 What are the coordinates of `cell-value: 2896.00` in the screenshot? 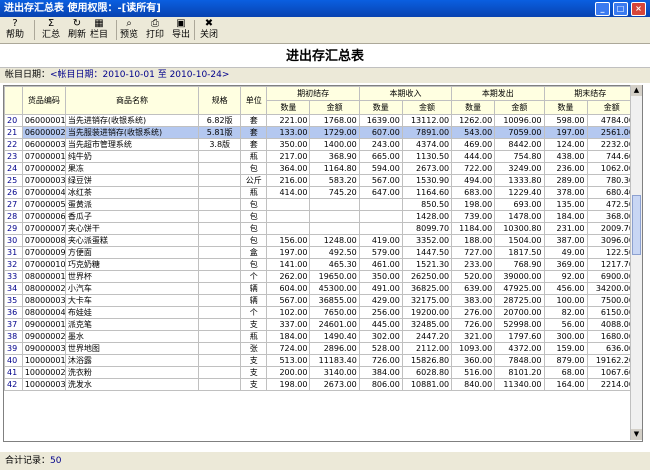 It's located at (334, 348).